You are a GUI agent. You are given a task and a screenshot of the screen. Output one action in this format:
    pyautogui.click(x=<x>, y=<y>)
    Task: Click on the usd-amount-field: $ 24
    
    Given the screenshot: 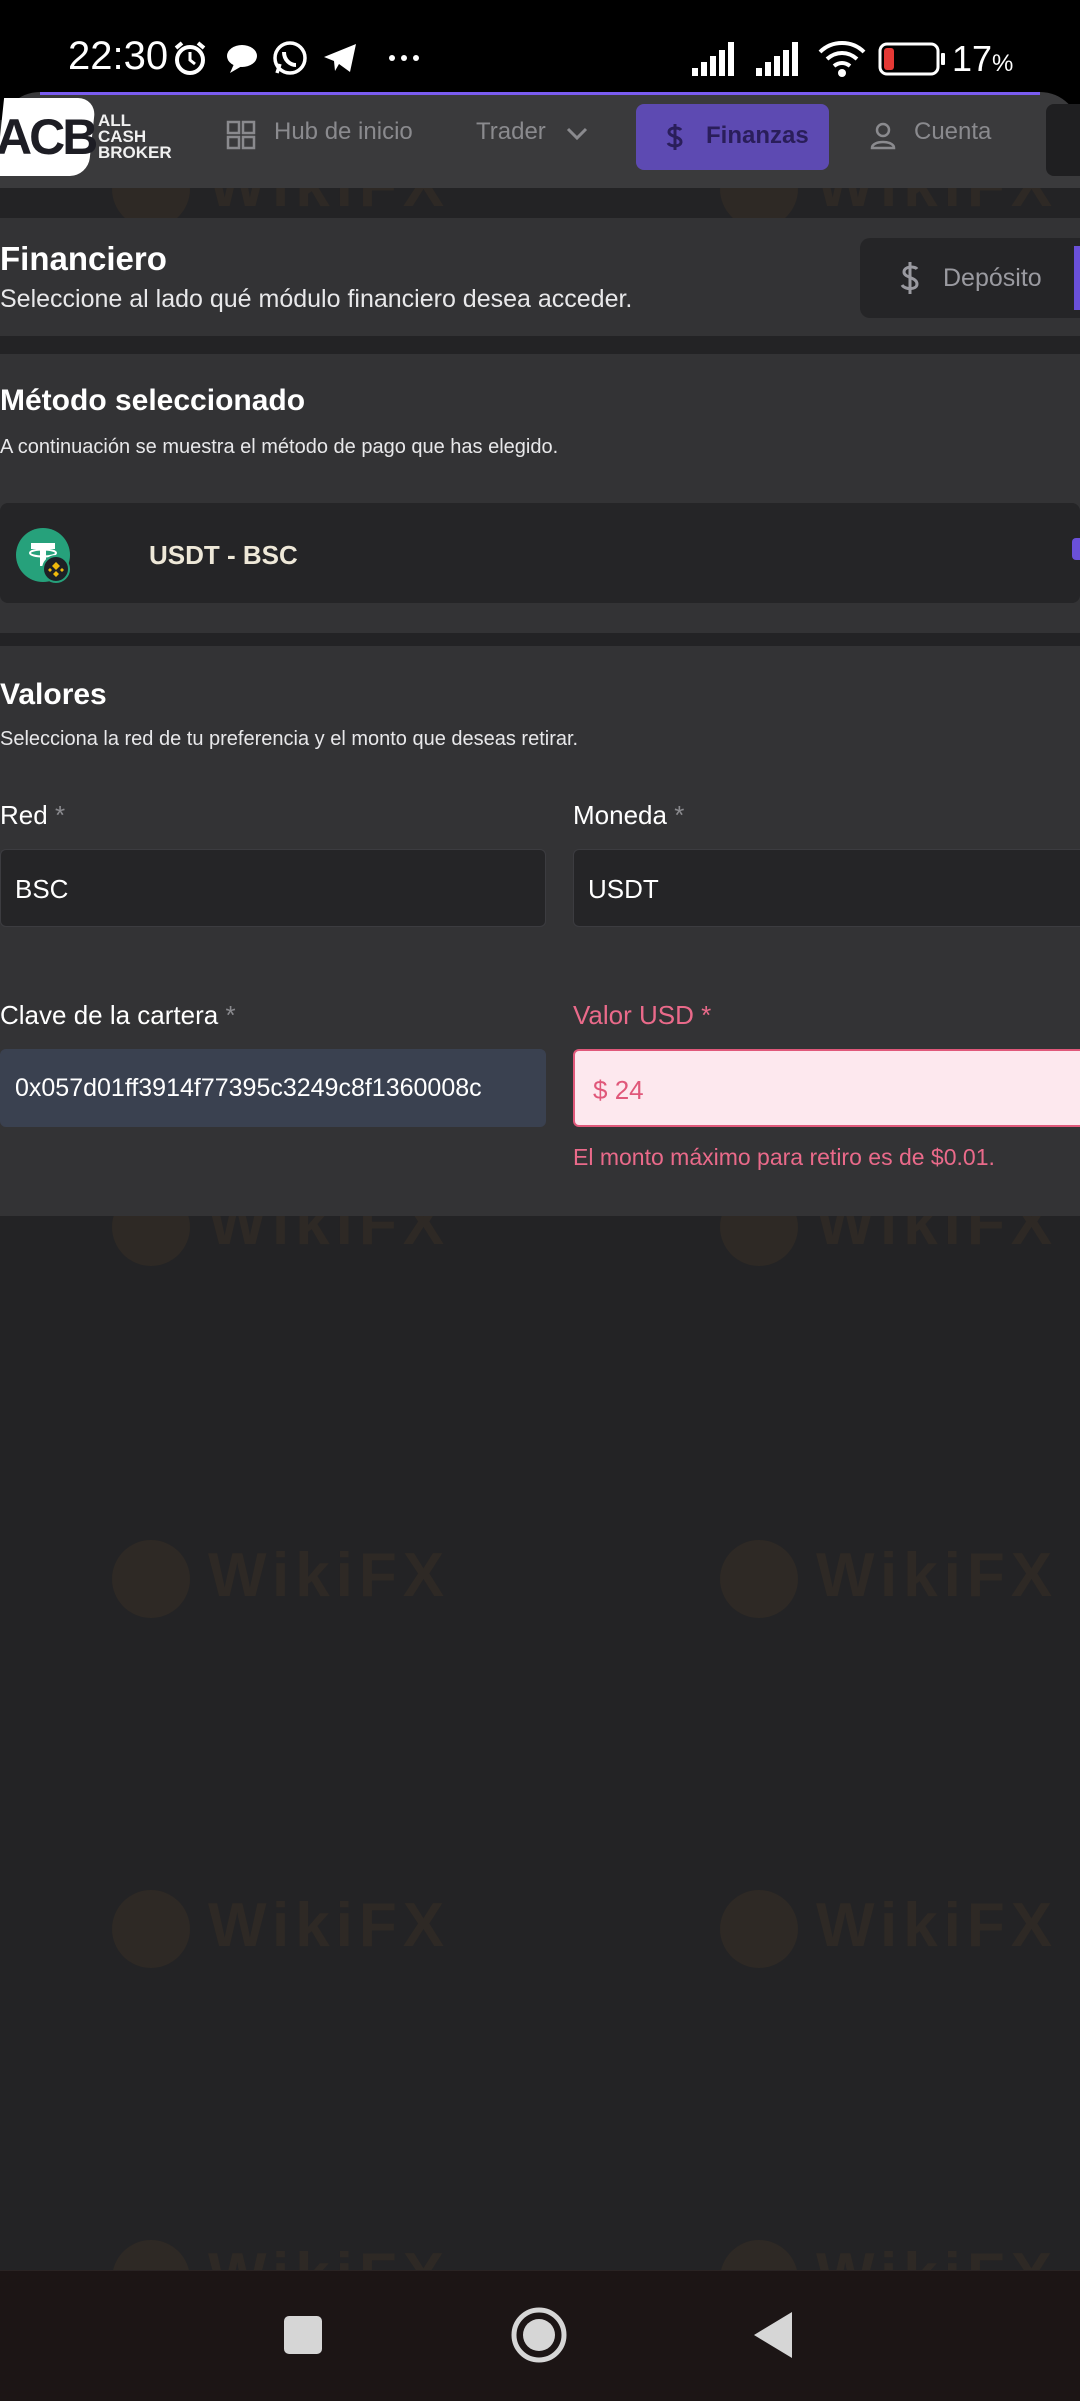 What is the action you would take?
    pyautogui.click(x=826, y=1088)
    